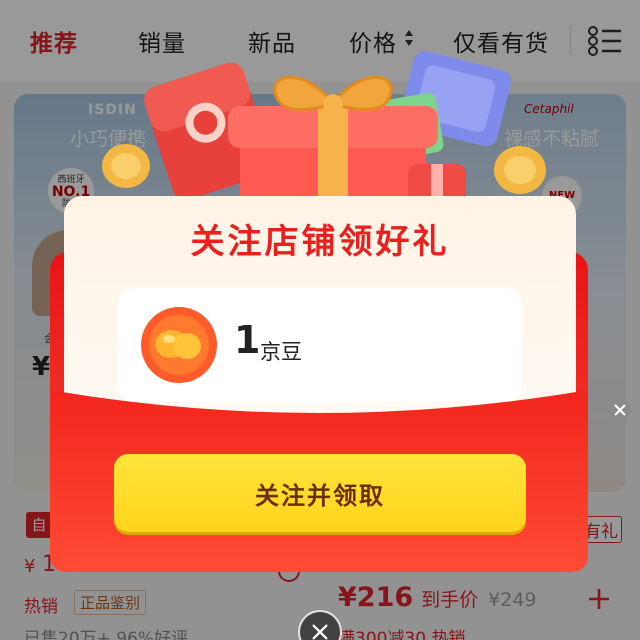 The height and width of the screenshot is (640, 640). What do you see at coordinates (320, 632) in the screenshot?
I see `close-icon` at bounding box center [320, 632].